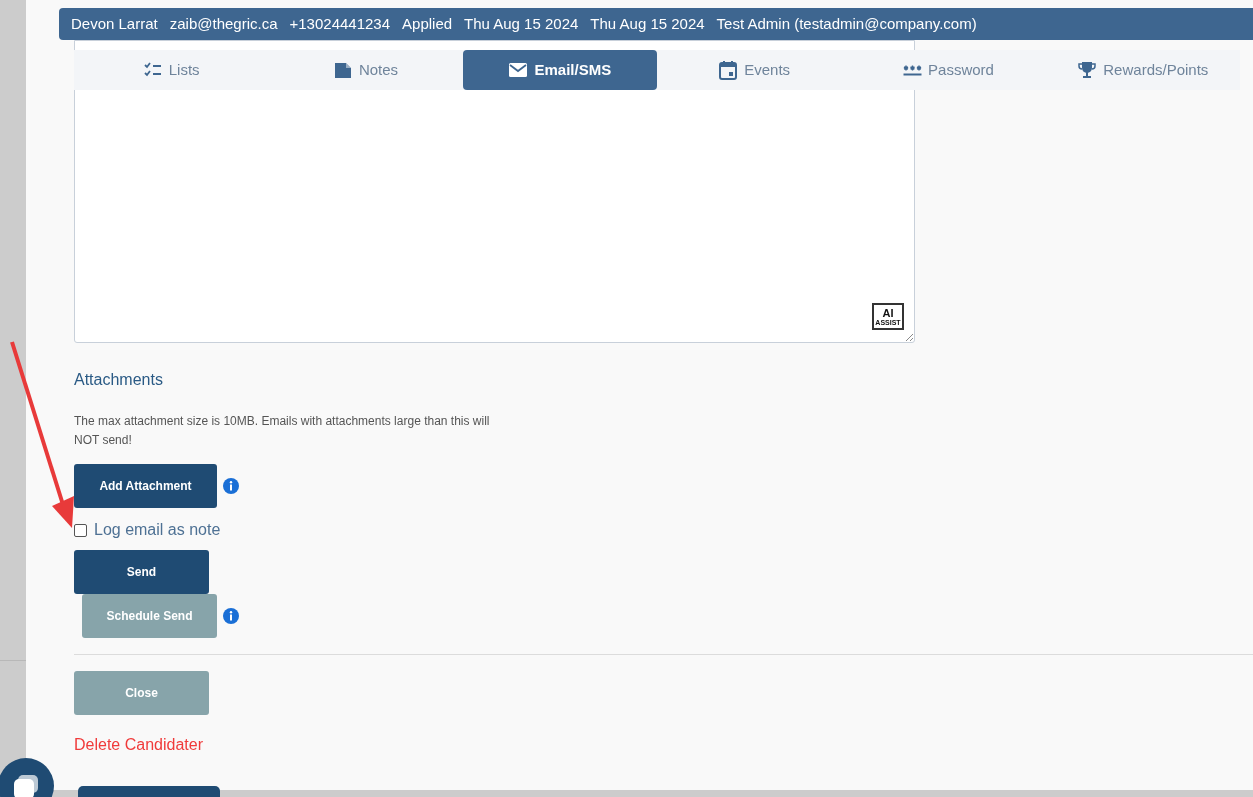  What do you see at coordinates (223, 24) in the screenshot?
I see `header-field: zaib@thegric.ca` at bounding box center [223, 24].